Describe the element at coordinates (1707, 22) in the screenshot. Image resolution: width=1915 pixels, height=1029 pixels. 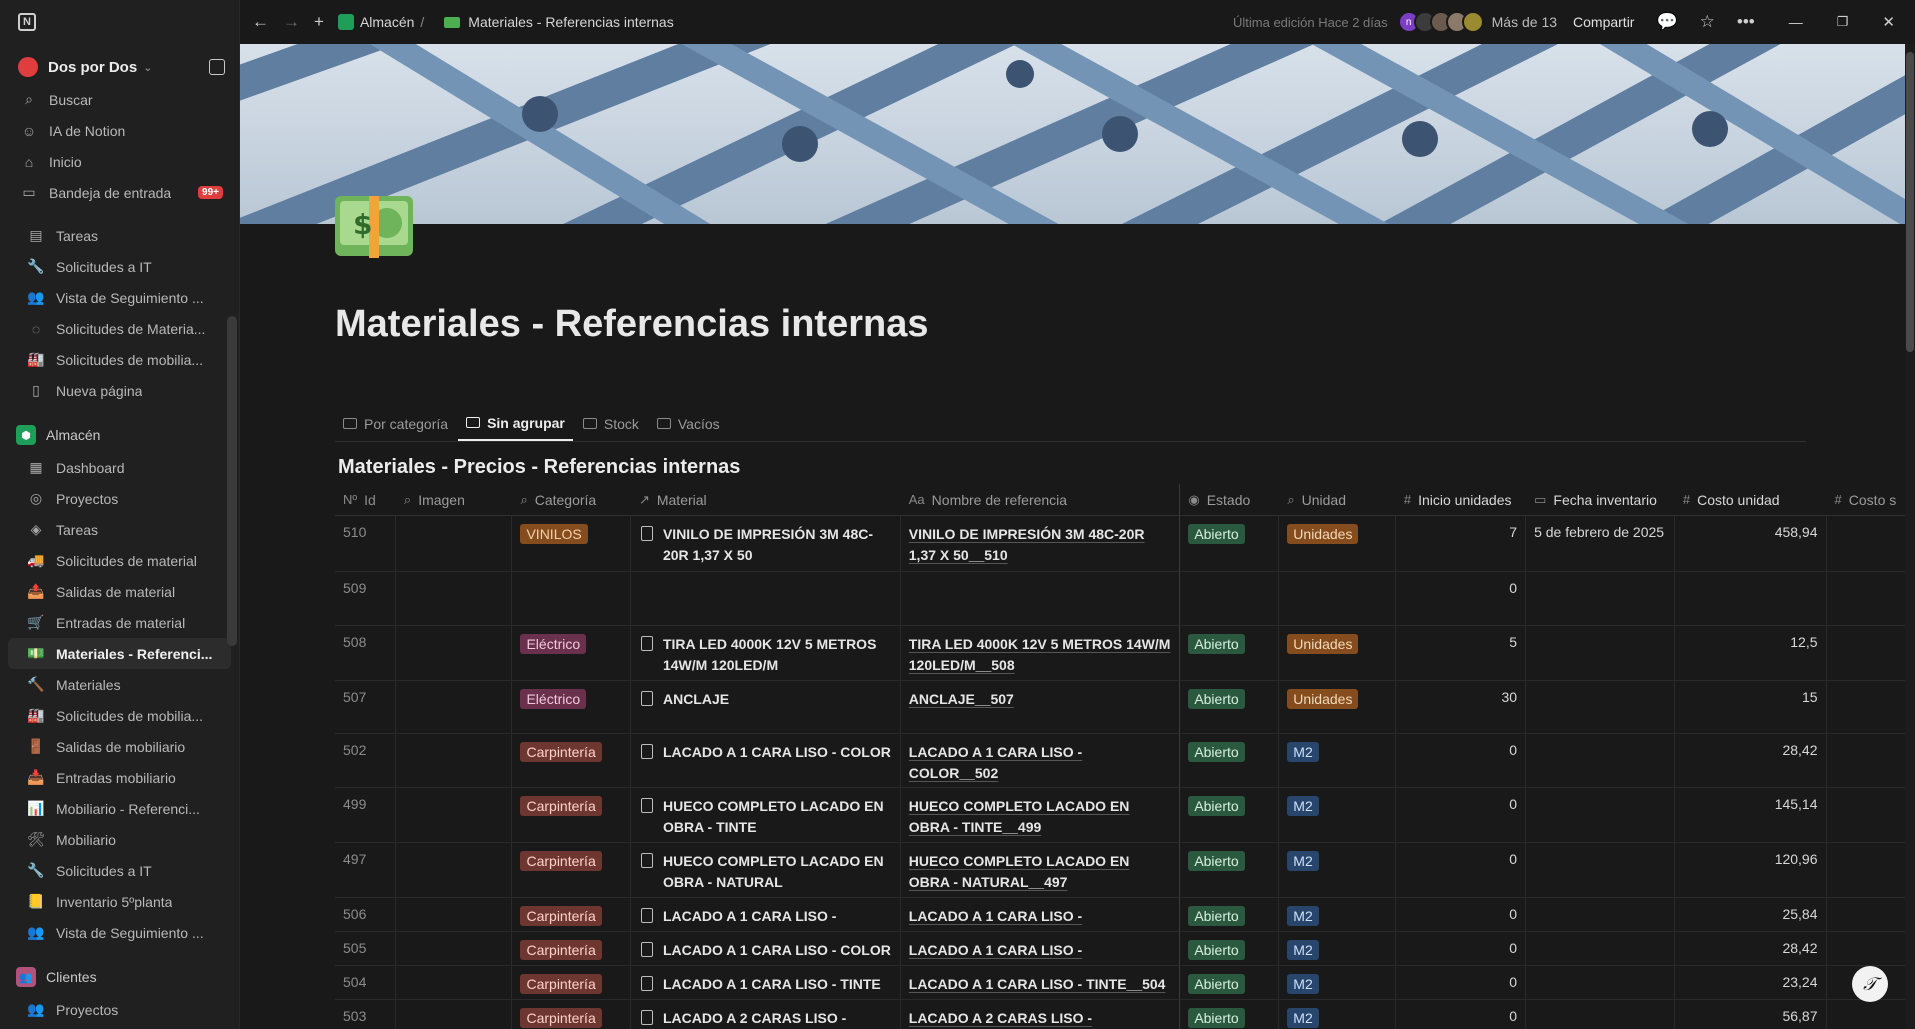
I see `star-icon: ☆` at that location.